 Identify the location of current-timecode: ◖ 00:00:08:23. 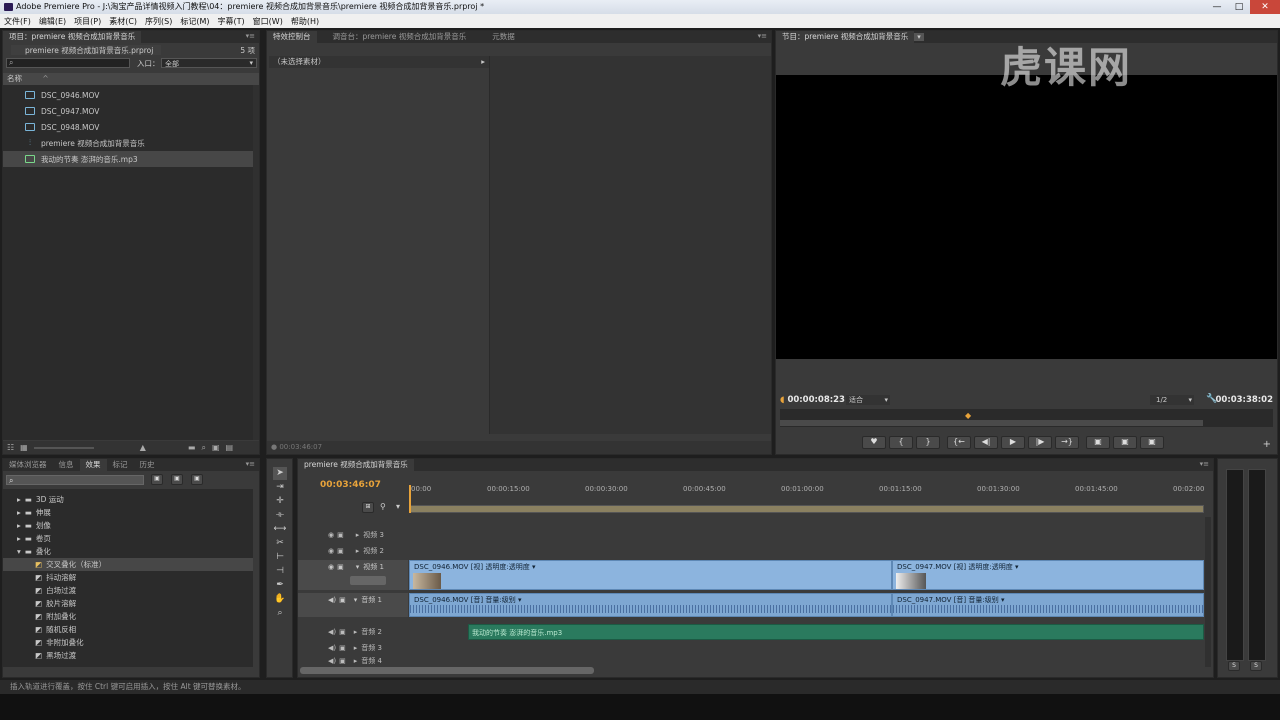
(812, 400).